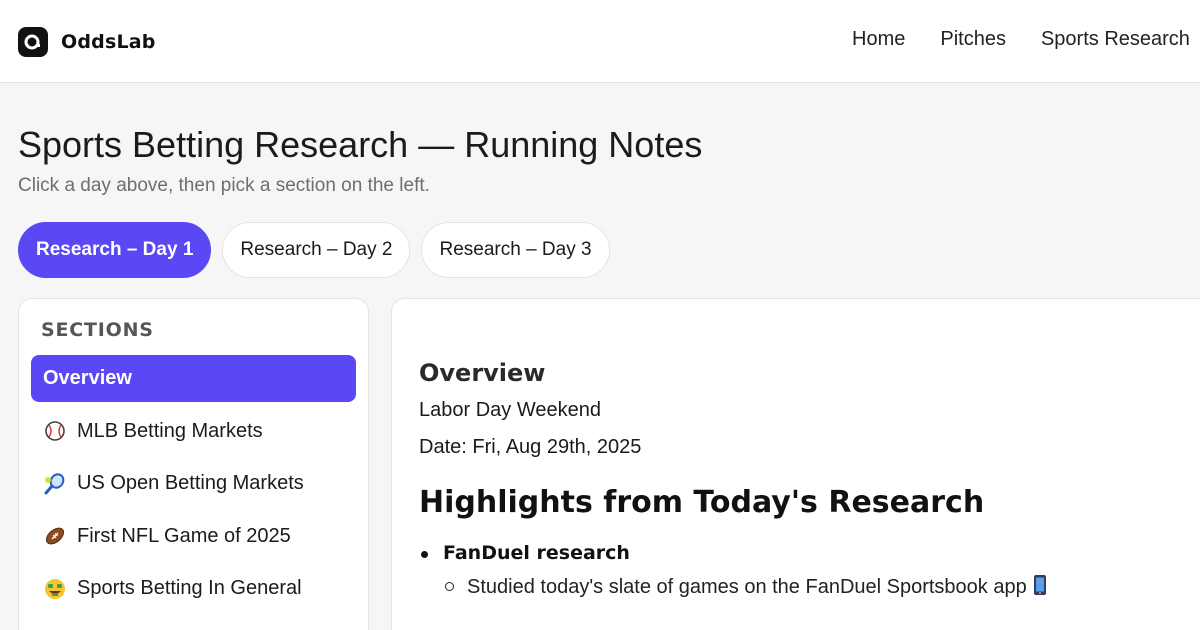 This screenshot has height=630, width=1200. What do you see at coordinates (55, 589) in the screenshot?
I see `money-face-icon` at bounding box center [55, 589].